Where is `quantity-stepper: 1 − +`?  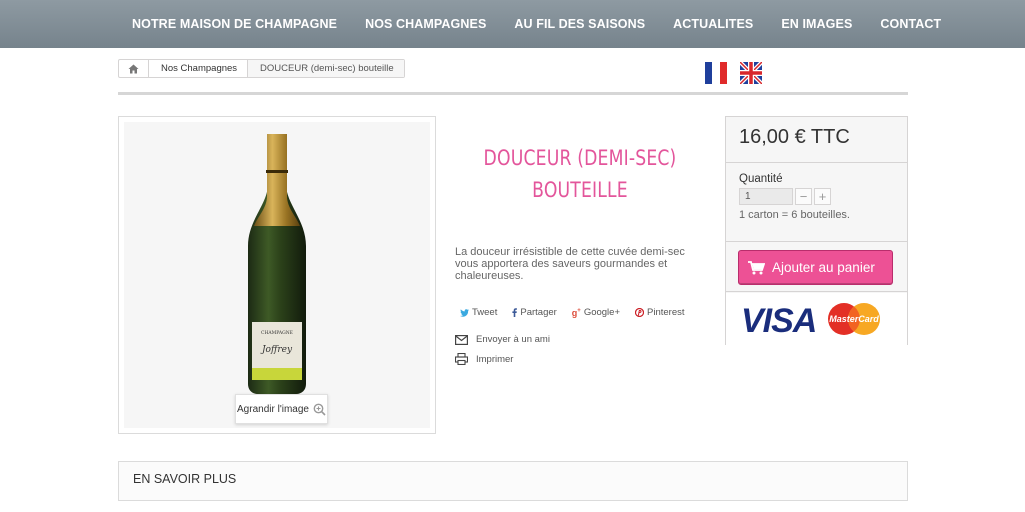
quantity-stepper: 1 − + is located at coordinates (816, 196).